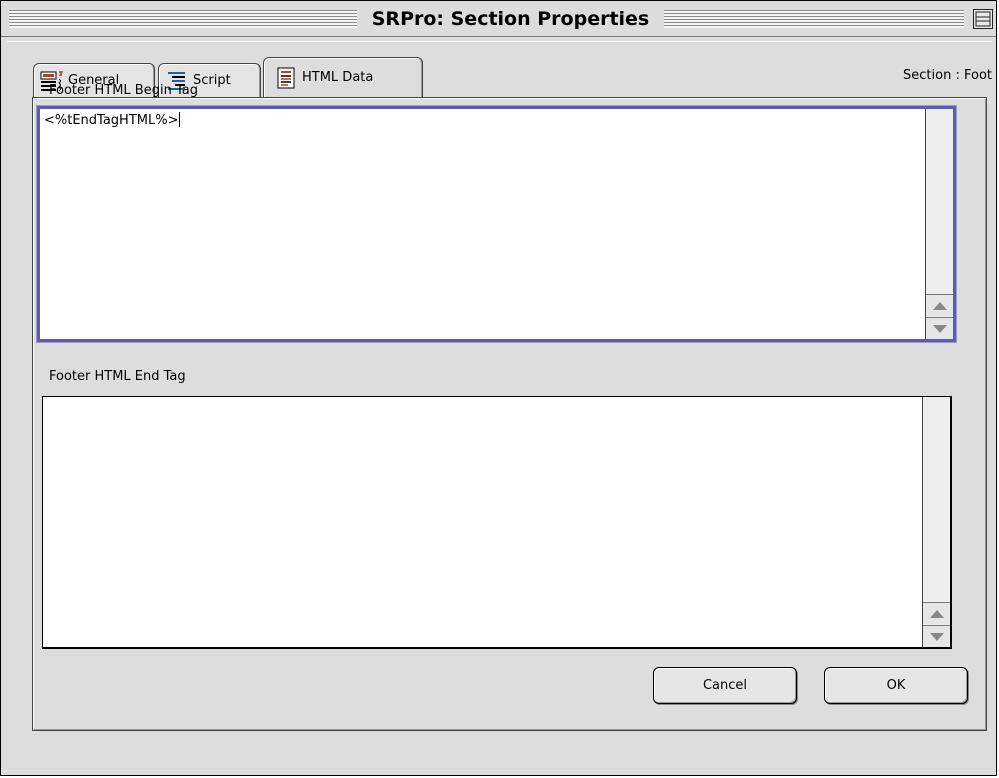 Image resolution: width=999 pixels, height=778 pixels. What do you see at coordinates (896, 685) in the screenshot?
I see `ok-button: OK` at bounding box center [896, 685].